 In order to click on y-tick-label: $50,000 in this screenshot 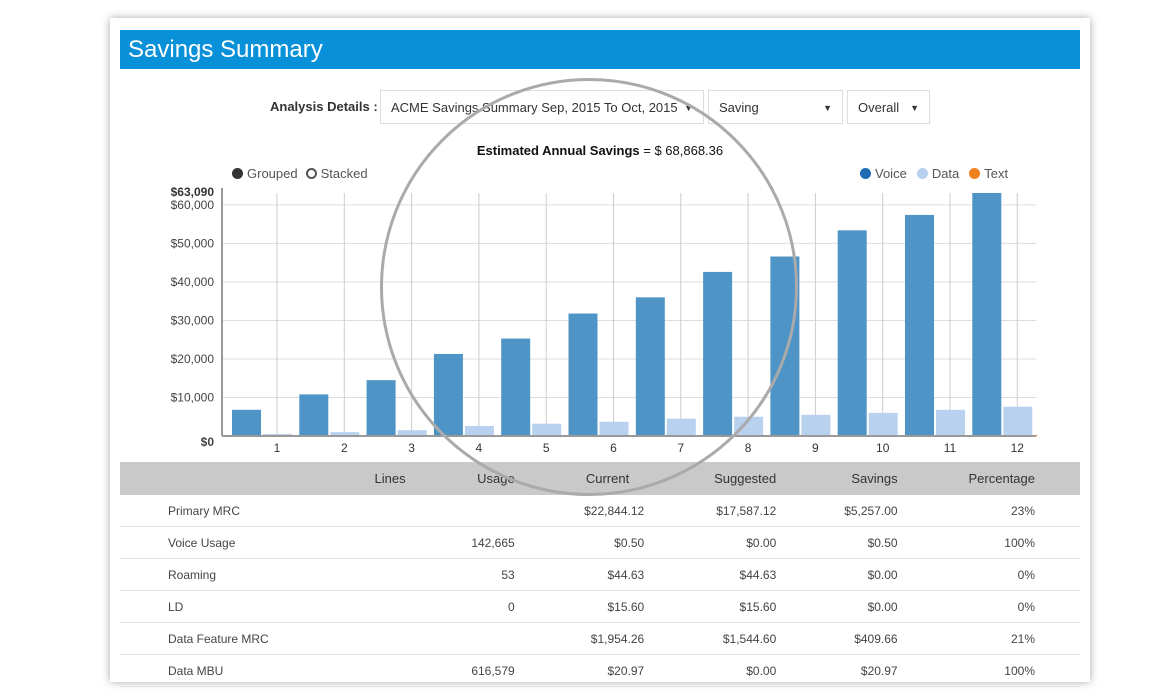, I will do `click(193, 243)`.